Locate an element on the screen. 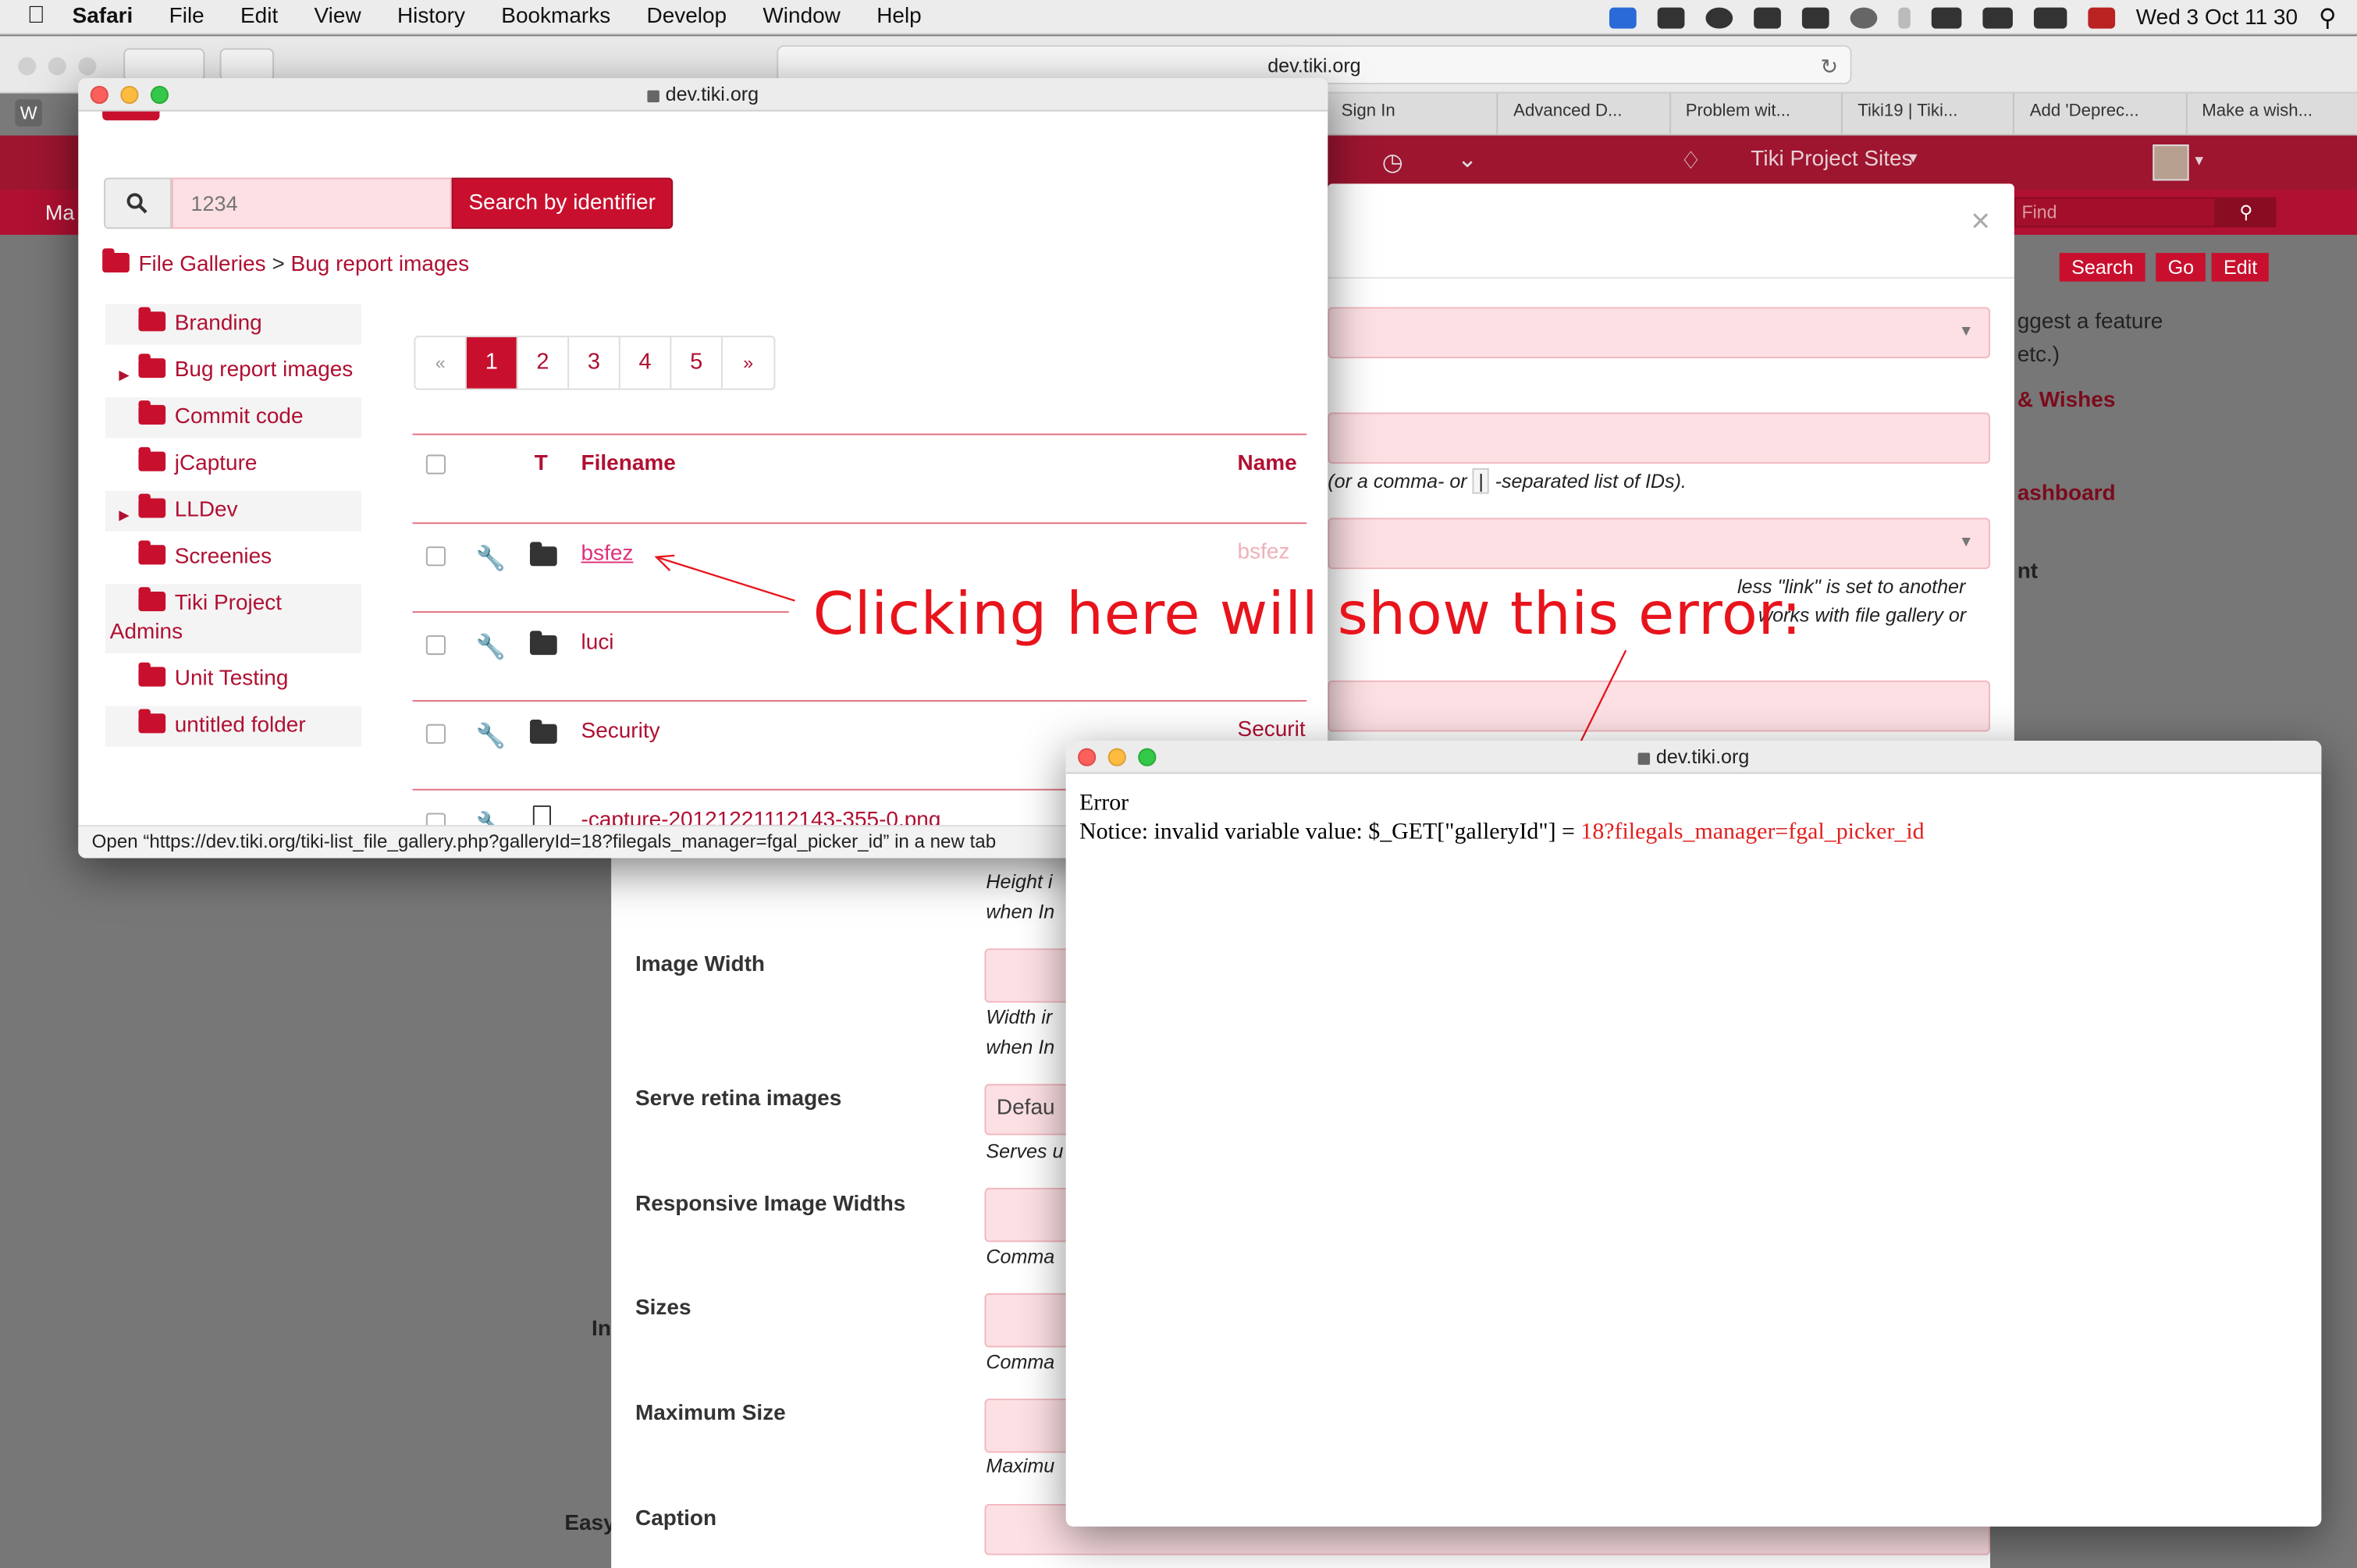 This screenshot has width=2357, height=1568. select-all-checkbox is located at coordinates (435, 464).